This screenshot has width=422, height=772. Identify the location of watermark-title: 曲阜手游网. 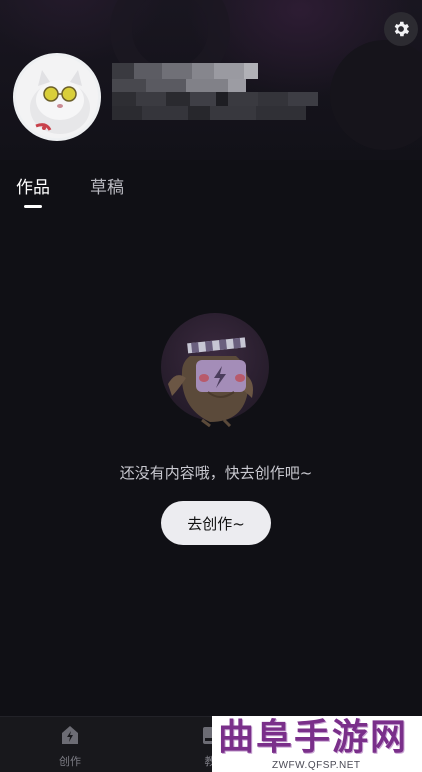
(313, 737).